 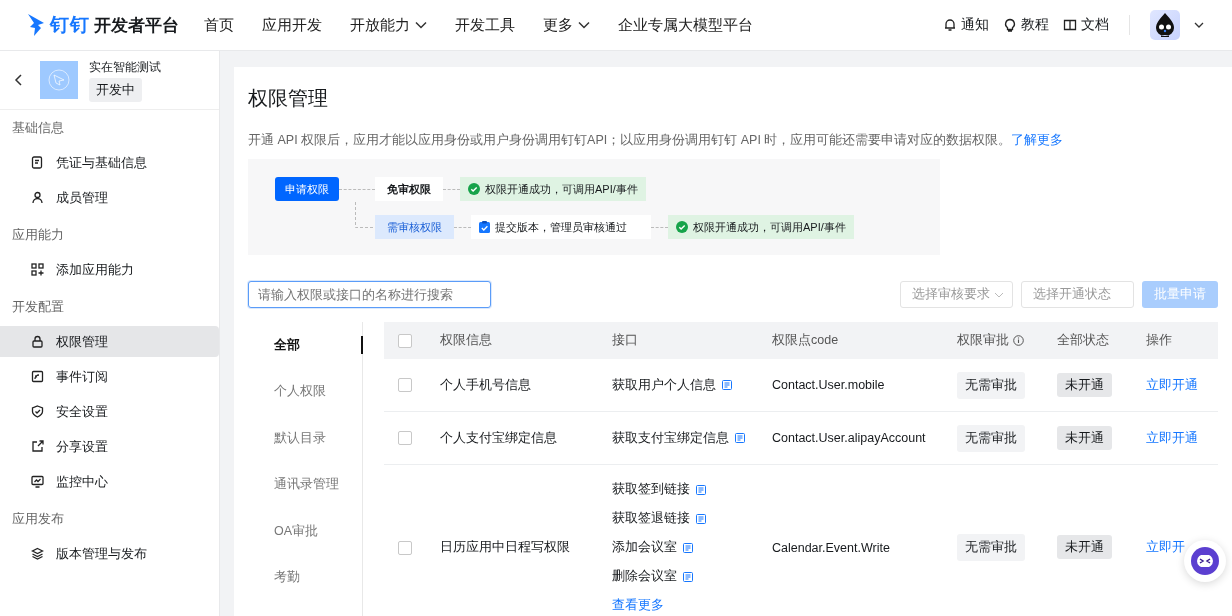 What do you see at coordinates (37, 411) in the screenshot?
I see `shield-icon` at bounding box center [37, 411].